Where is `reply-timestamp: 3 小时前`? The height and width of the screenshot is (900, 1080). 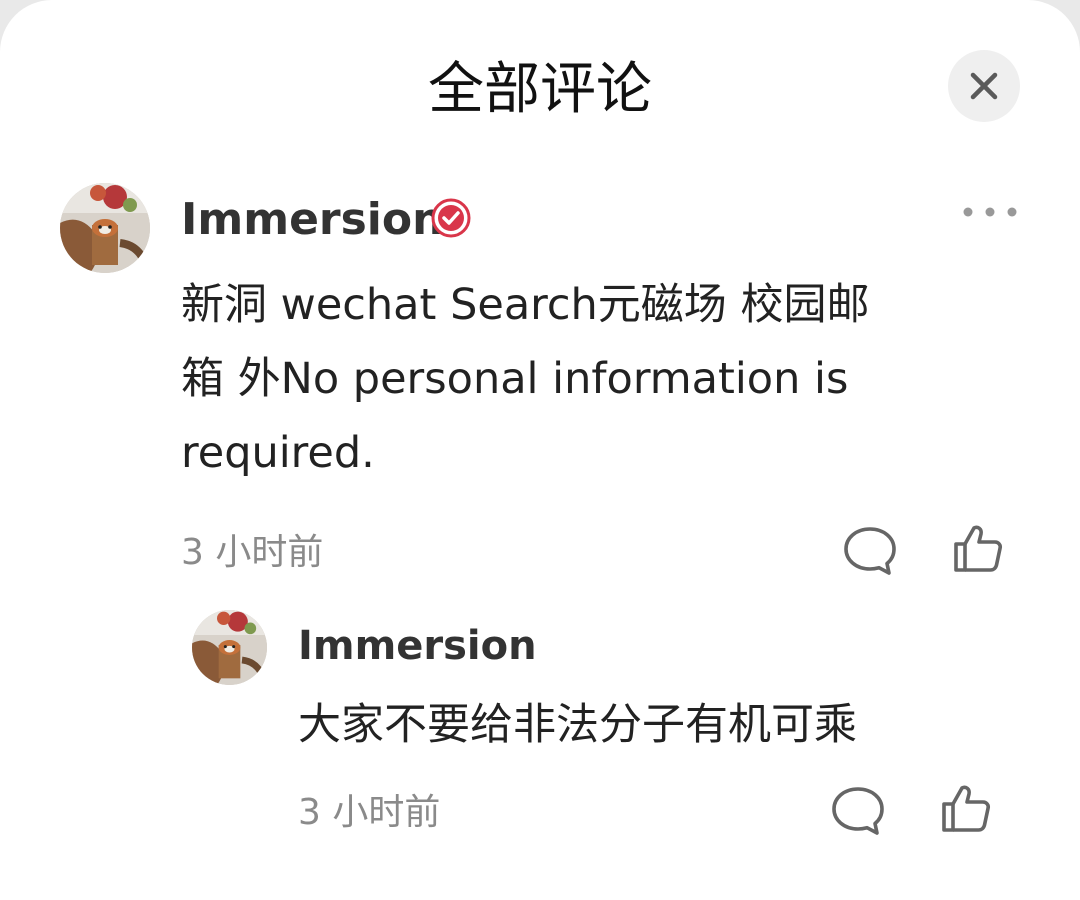
reply-timestamp: 3 小时前 is located at coordinates (369, 812).